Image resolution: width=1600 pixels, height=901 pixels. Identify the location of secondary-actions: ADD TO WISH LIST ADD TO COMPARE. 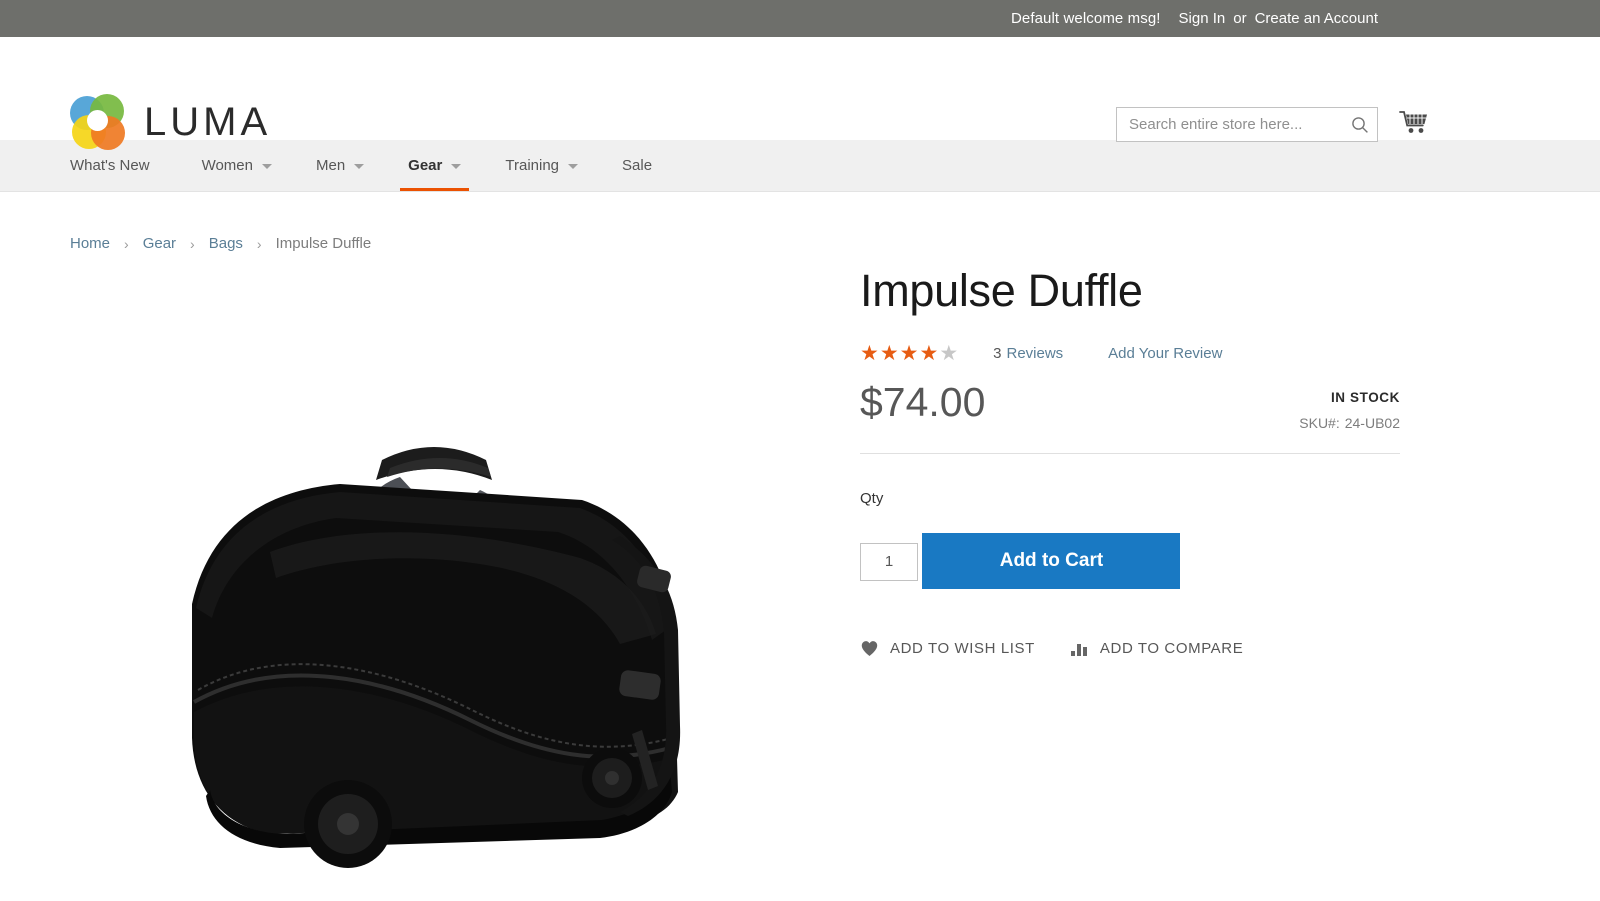
(1130, 648).